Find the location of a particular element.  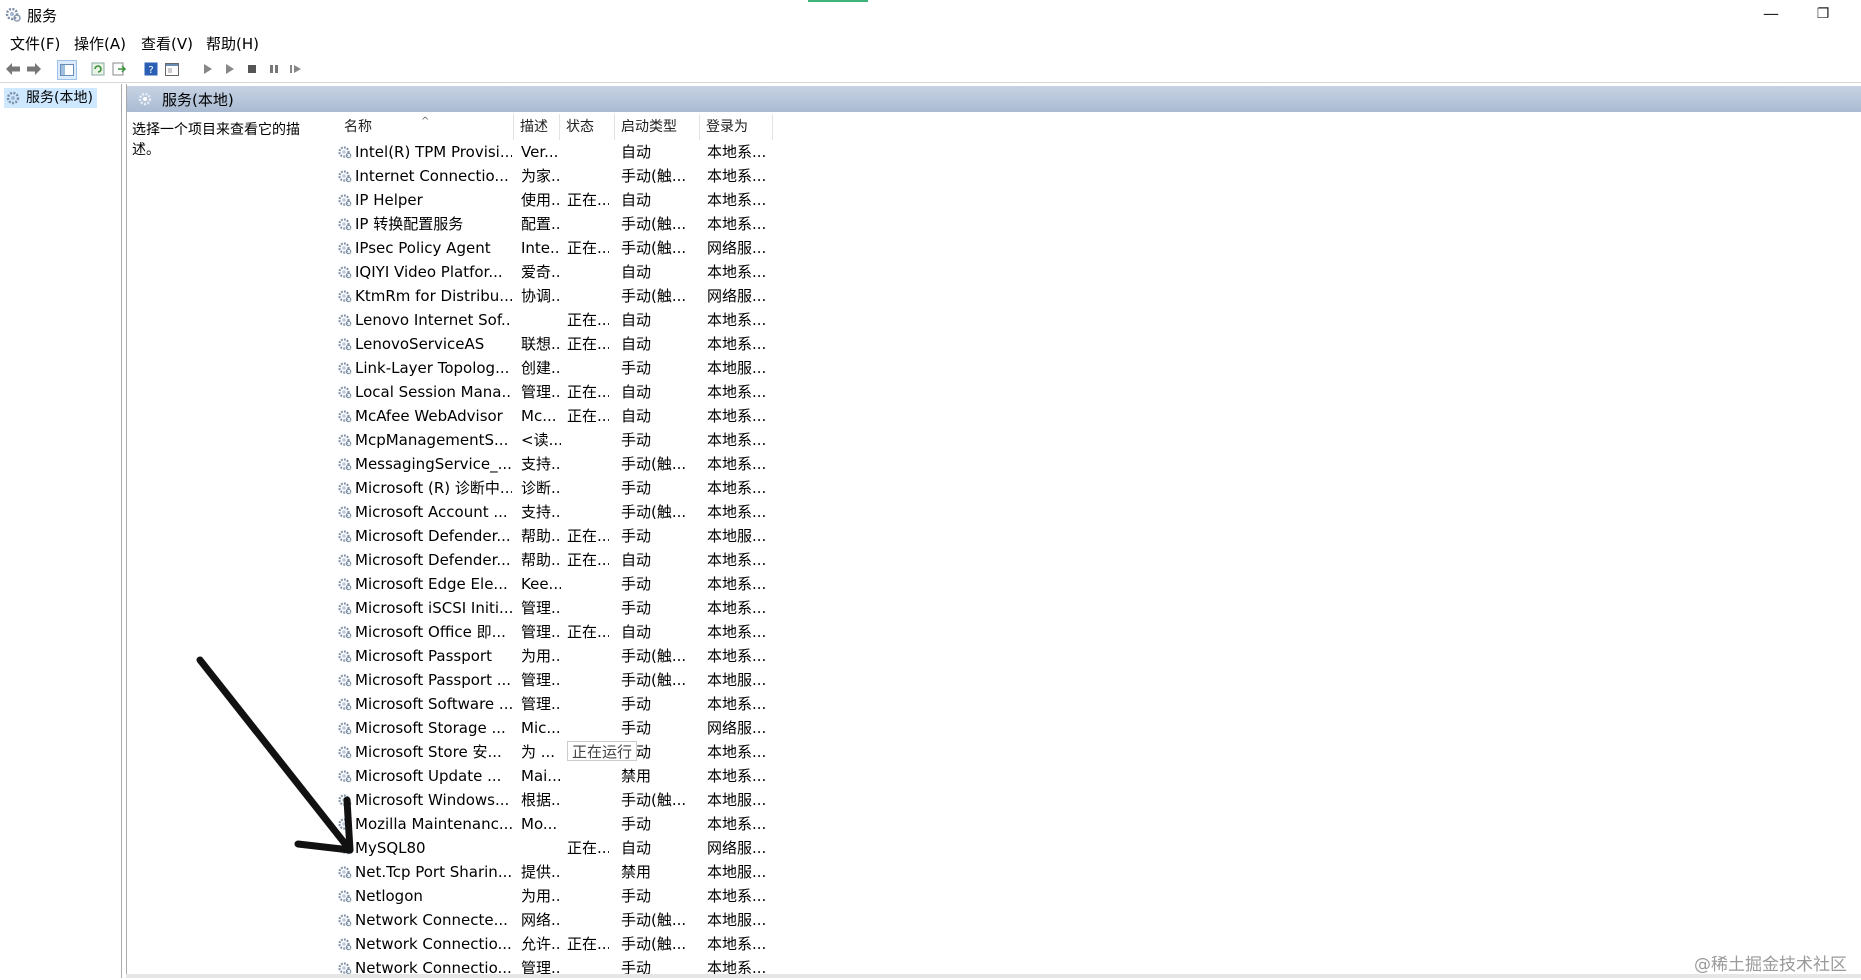

cell-status: 正在运行 is located at coordinates (602, 751).